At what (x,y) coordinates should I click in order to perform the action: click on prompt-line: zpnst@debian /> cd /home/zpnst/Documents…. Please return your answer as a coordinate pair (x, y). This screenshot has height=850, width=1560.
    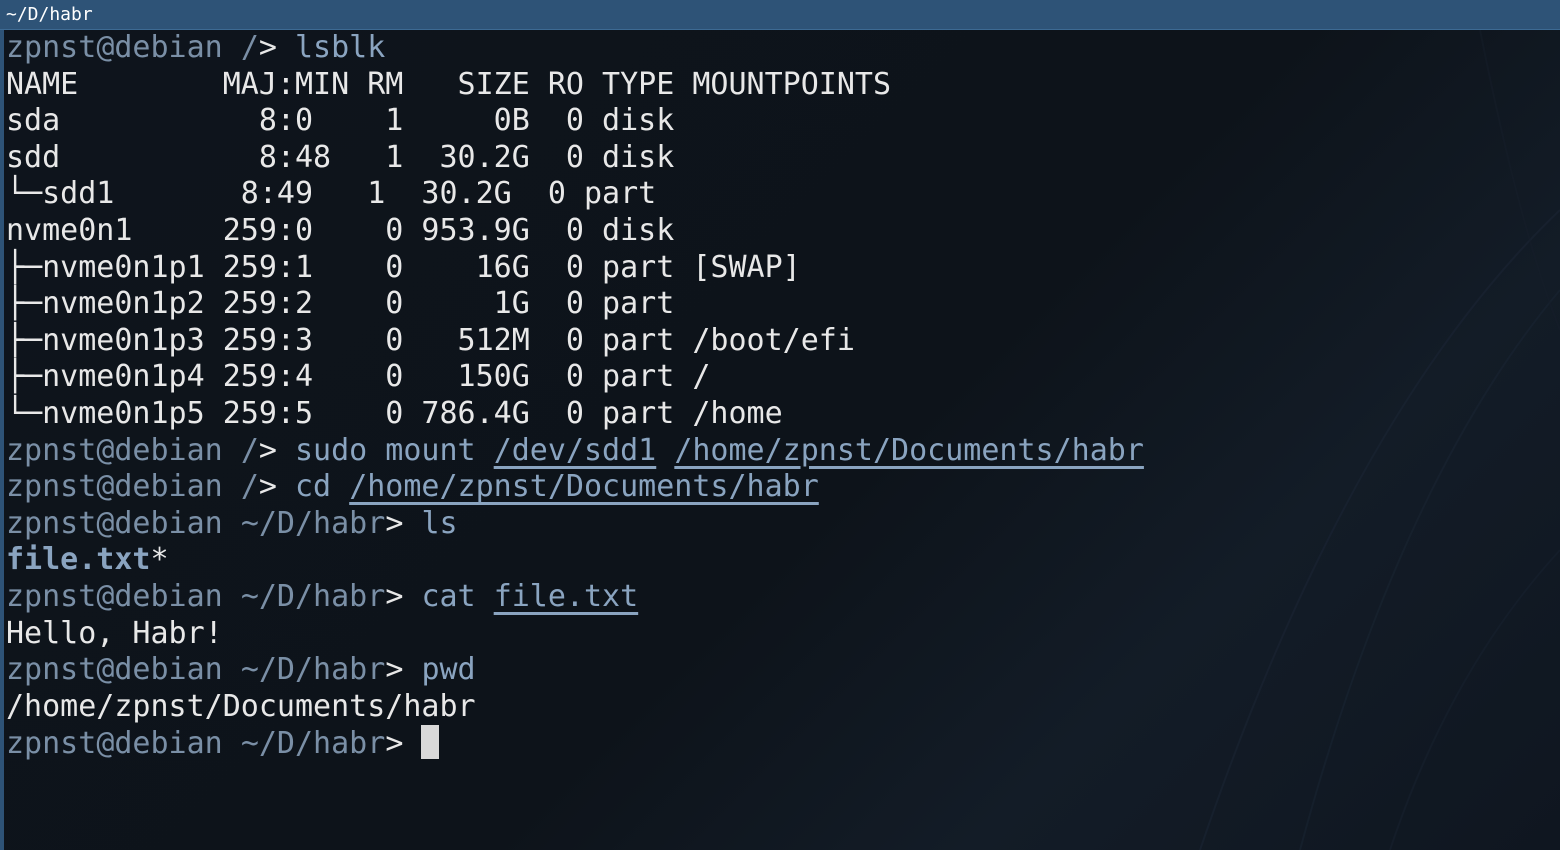
    Looking at the image, I should click on (575, 487).